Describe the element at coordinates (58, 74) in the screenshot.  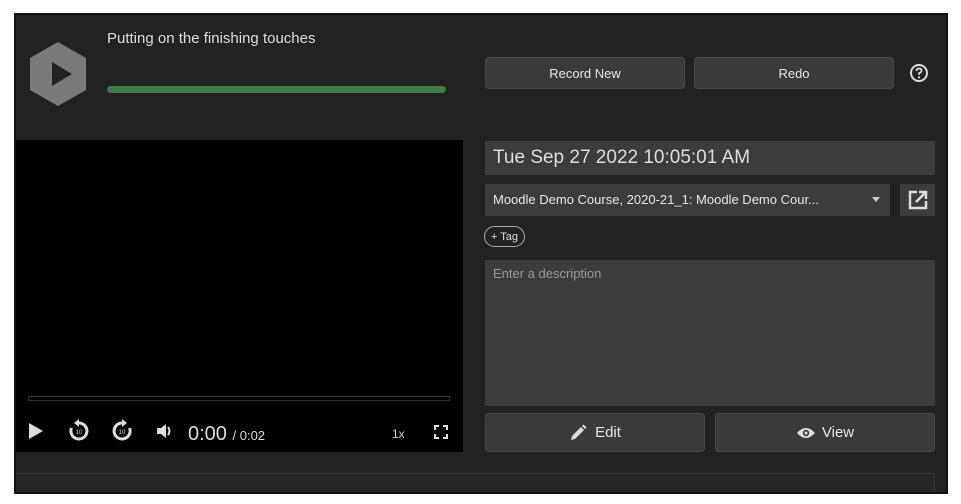
I see `panopto-logo-icon` at that location.